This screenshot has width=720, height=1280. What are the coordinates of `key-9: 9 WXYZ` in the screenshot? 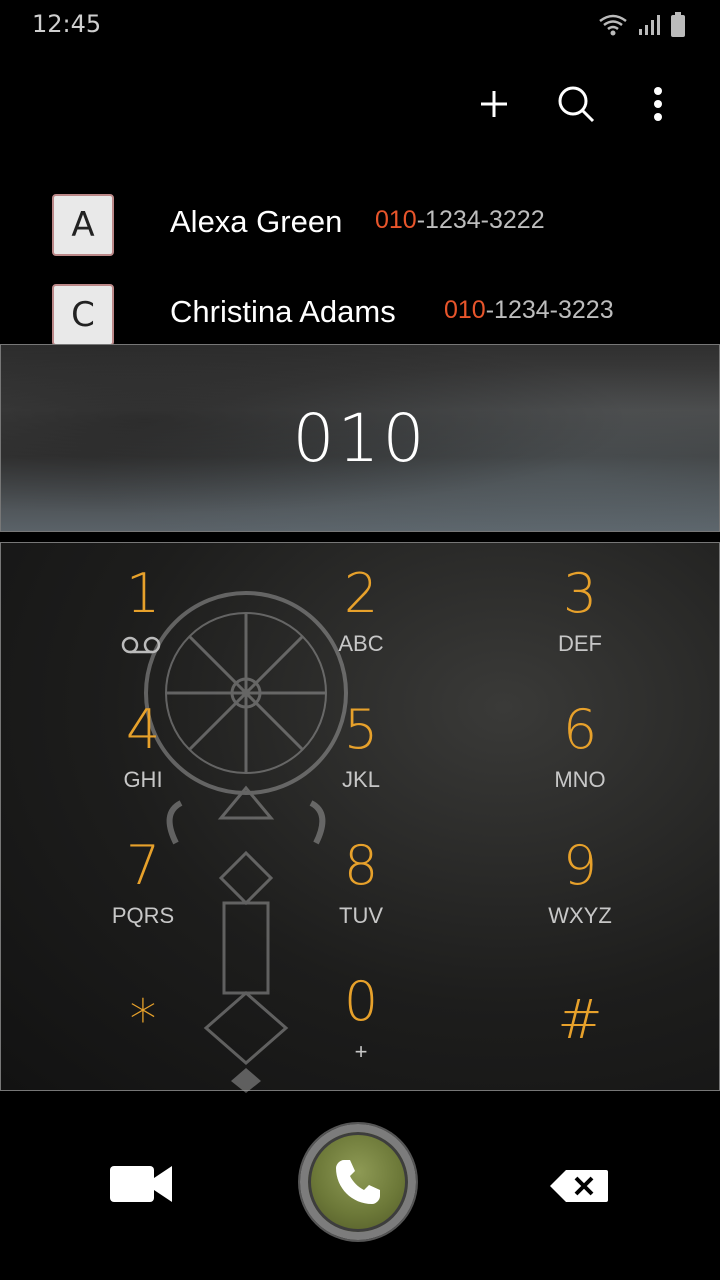 It's located at (580, 895).